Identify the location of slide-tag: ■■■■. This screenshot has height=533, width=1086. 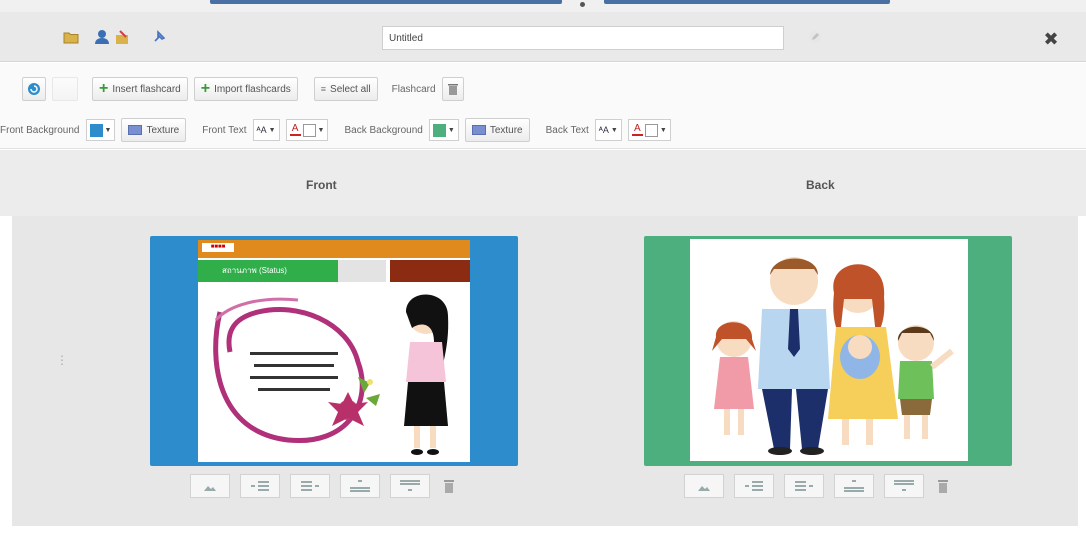
(218, 247).